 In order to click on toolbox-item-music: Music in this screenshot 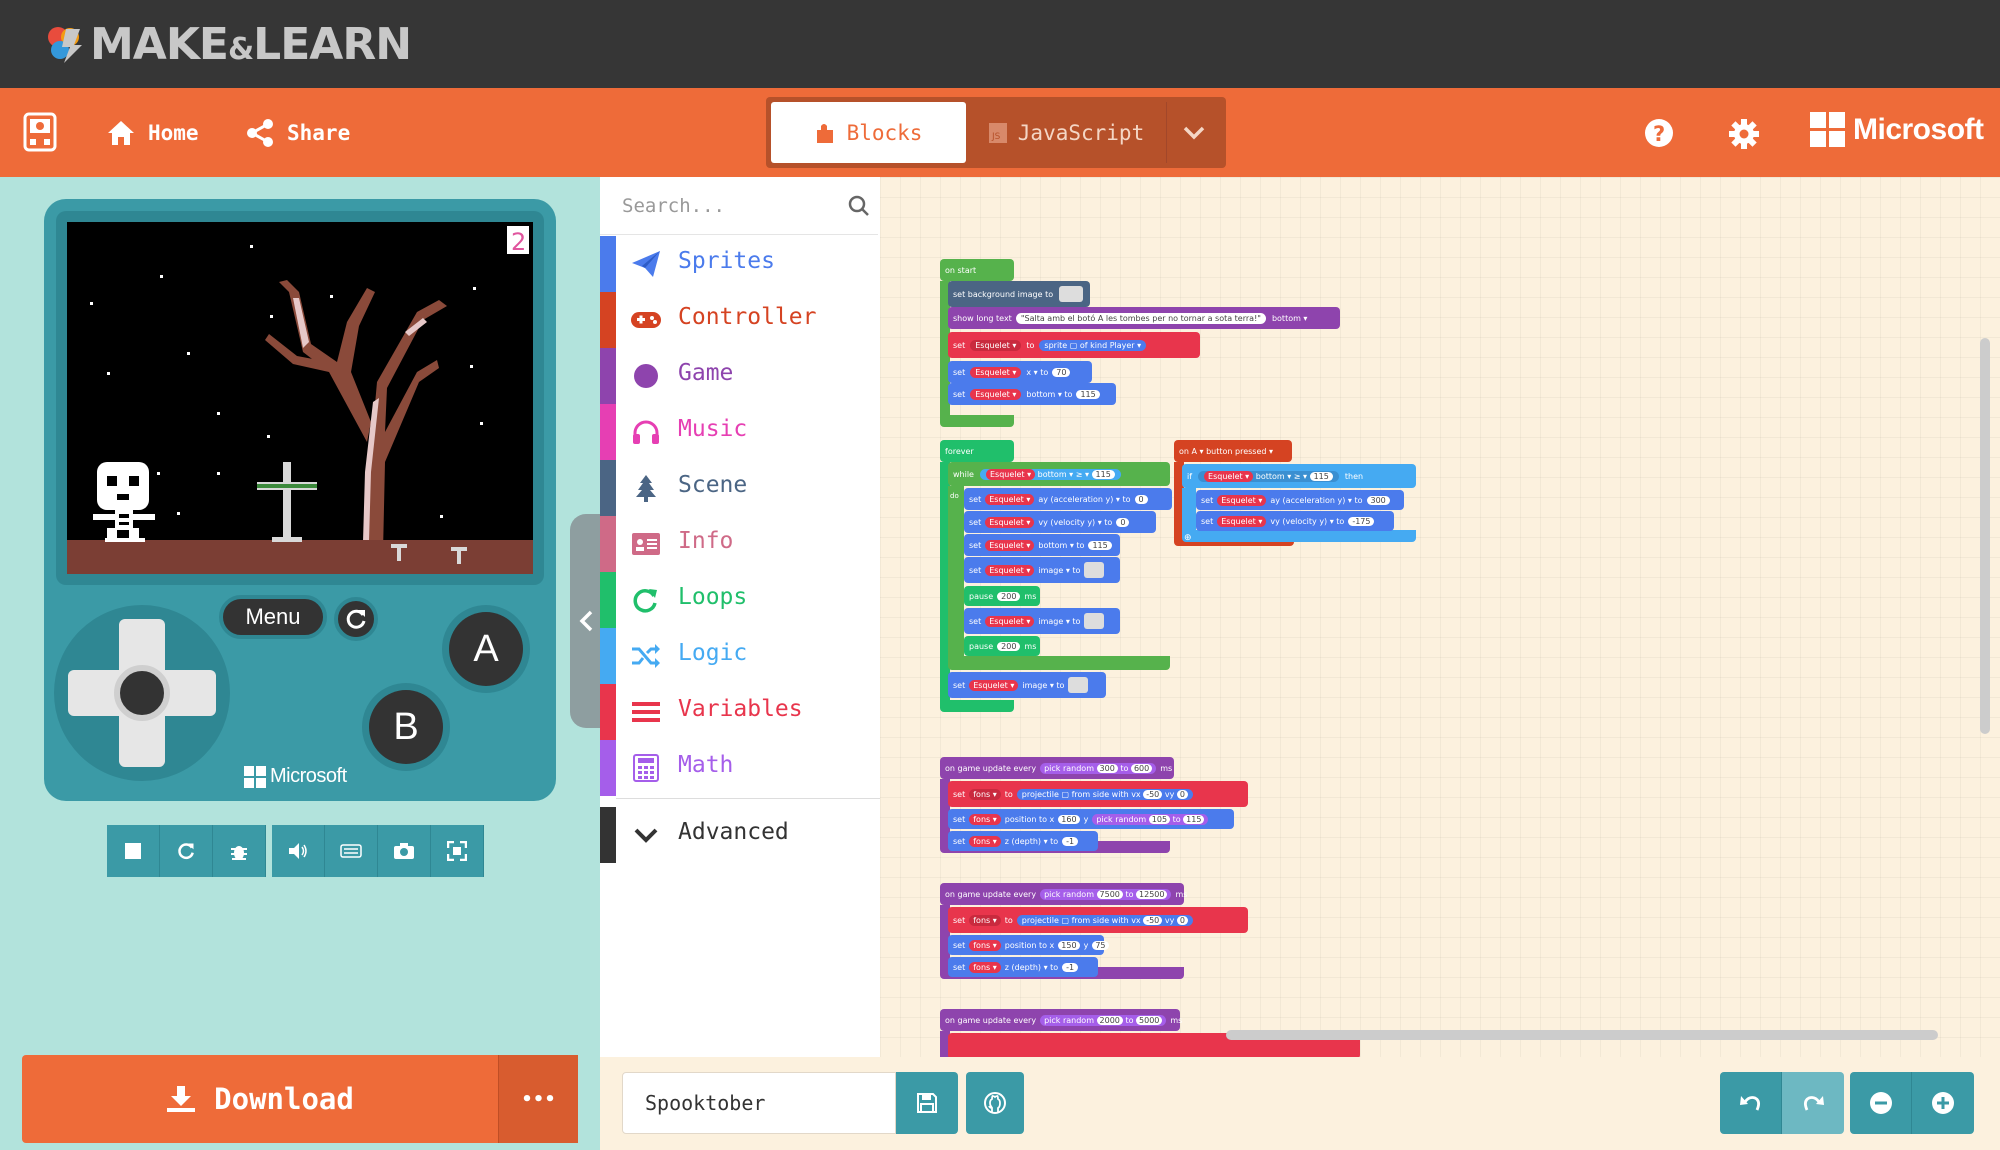, I will do `click(740, 432)`.